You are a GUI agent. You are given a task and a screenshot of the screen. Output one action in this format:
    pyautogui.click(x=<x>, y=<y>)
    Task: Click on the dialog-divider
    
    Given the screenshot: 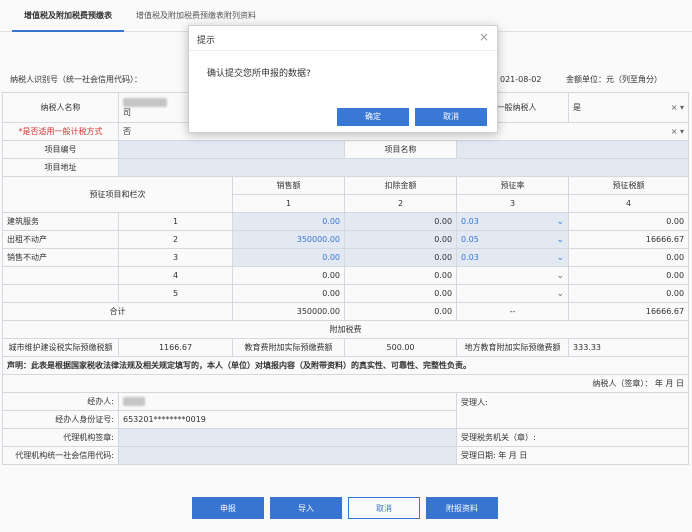 What is the action you would take?
    pyautogui.click(x=343, y=50)
    